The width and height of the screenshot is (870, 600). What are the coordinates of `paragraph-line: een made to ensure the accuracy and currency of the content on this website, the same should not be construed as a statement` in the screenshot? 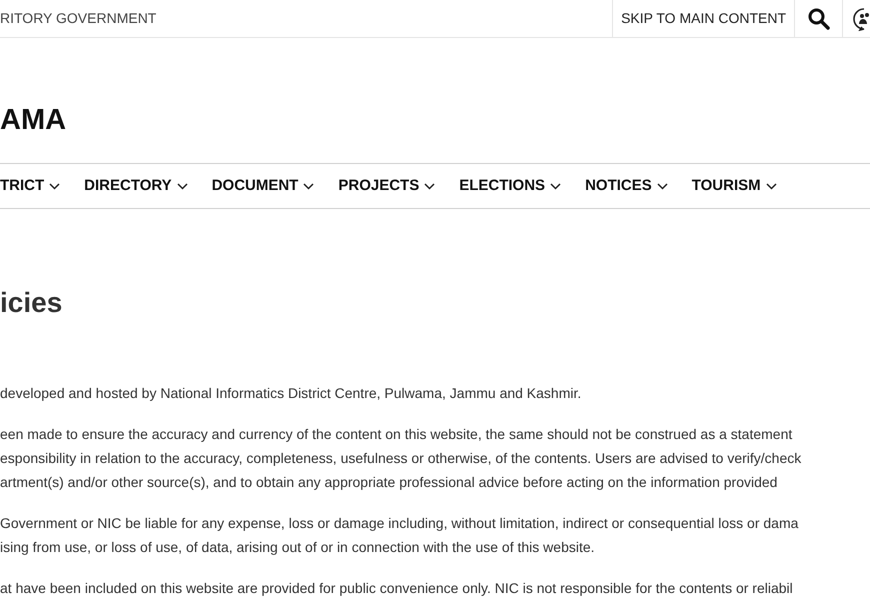 It's located at (396, 434).